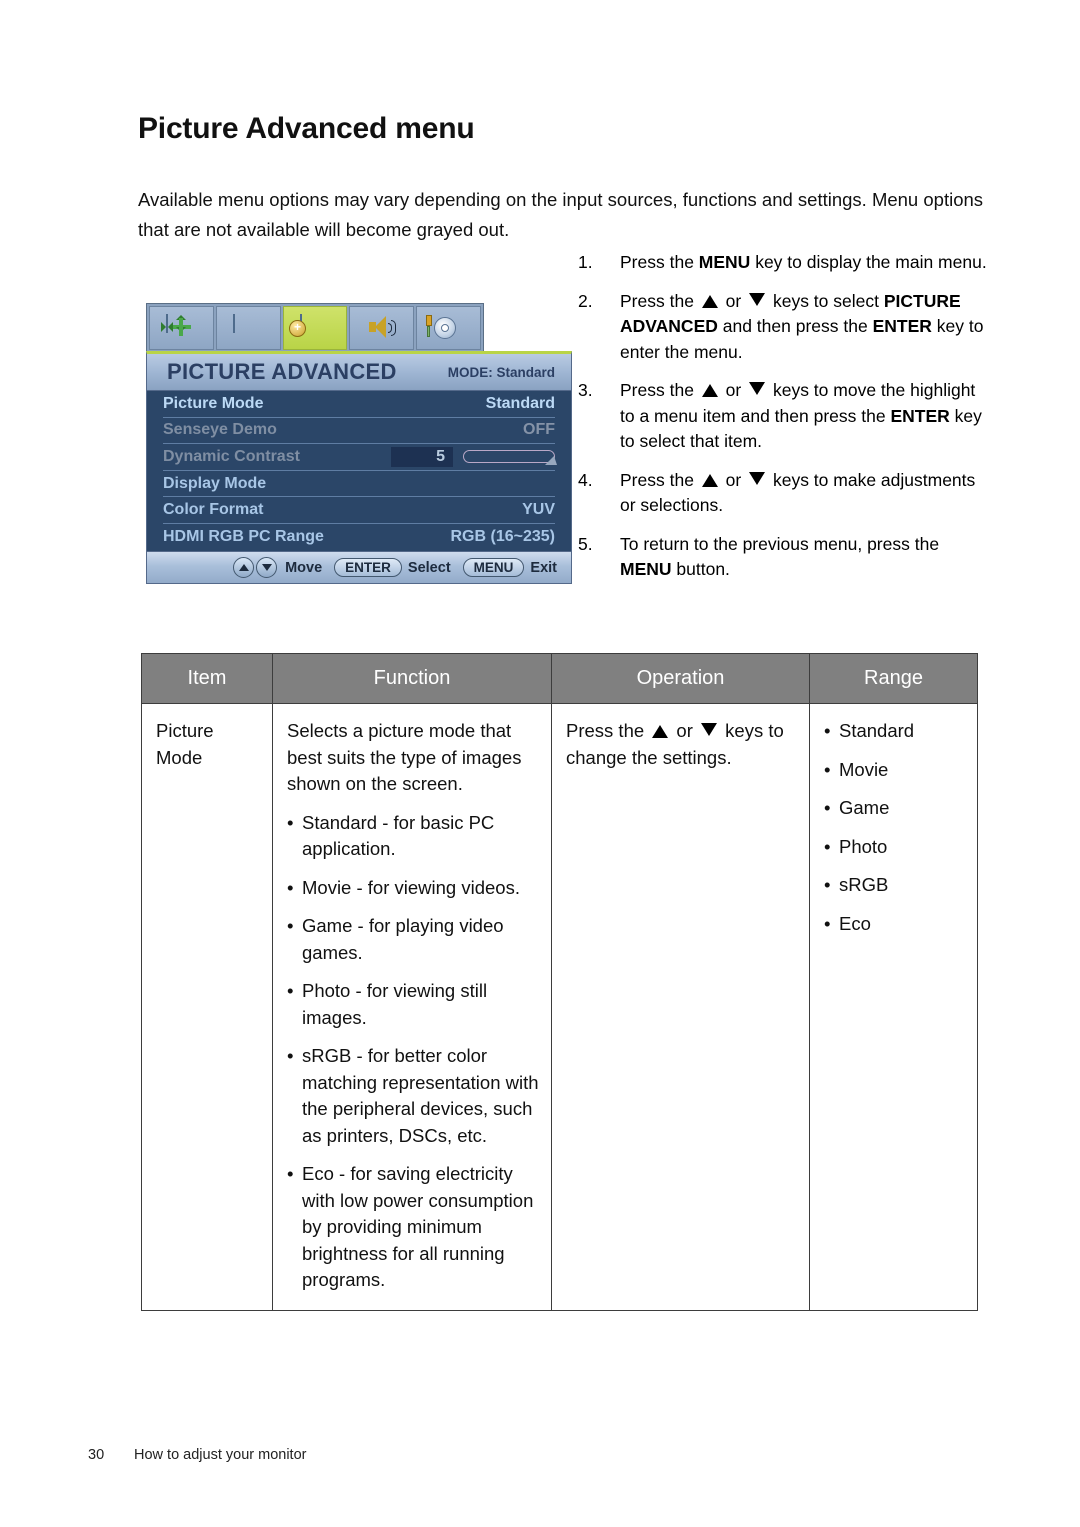  What do you see at coordinates (895, 827) in the screenshot?
I see `range-bullet-list: Standard Movie Game Photo sRGB Eco` at bounding box center [895, 827].